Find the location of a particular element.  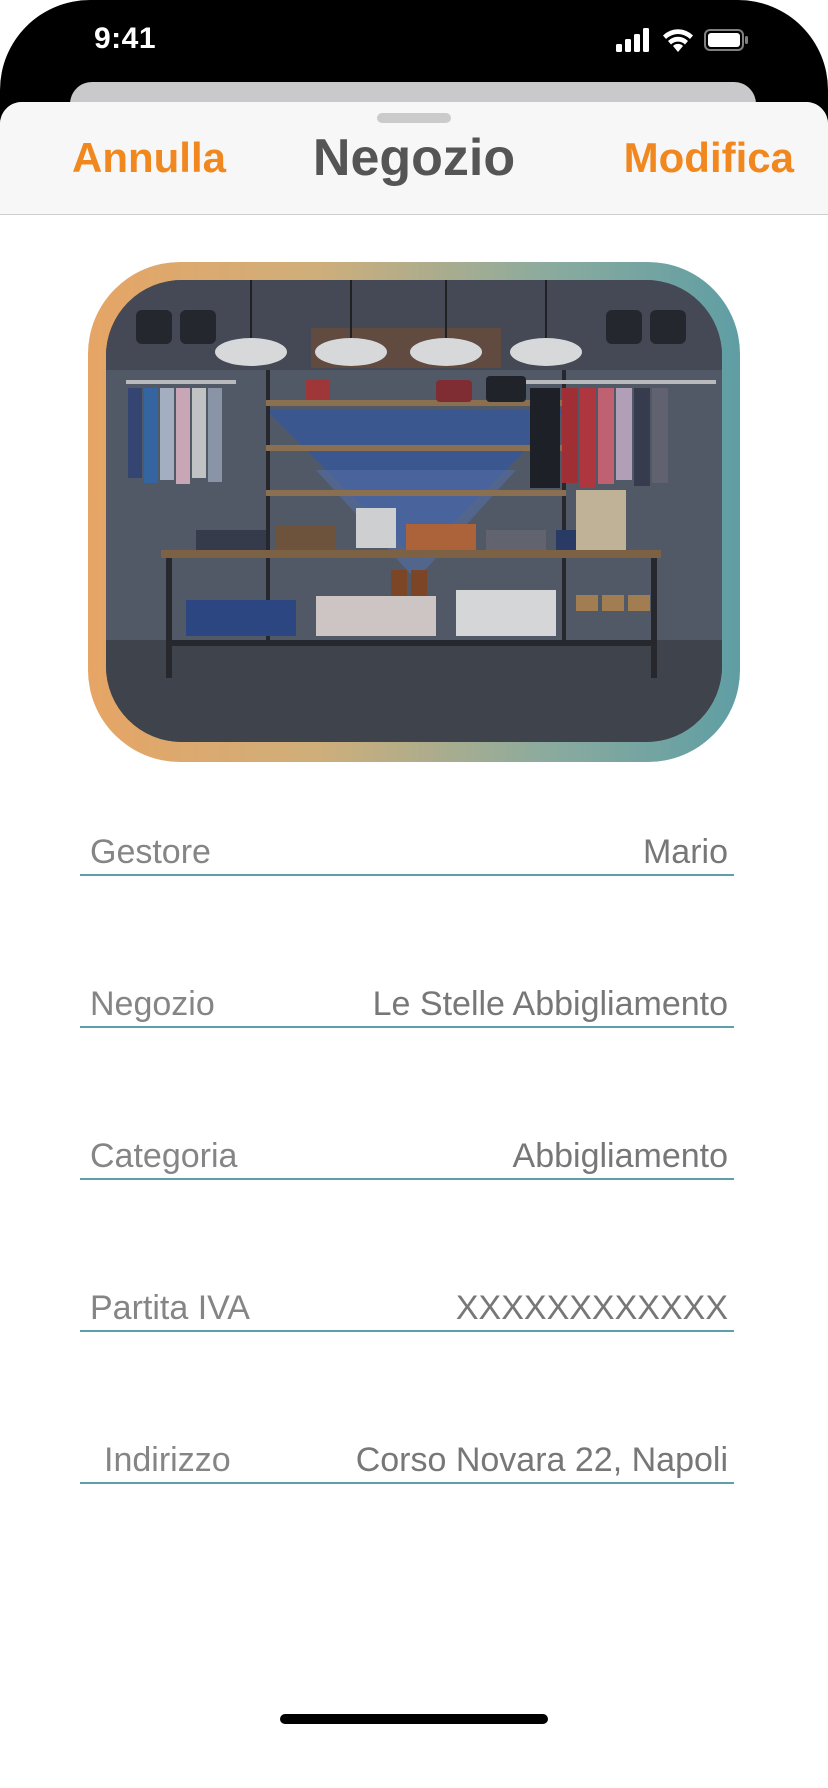

field-label: Gestore is located at coordinates (150, 852).